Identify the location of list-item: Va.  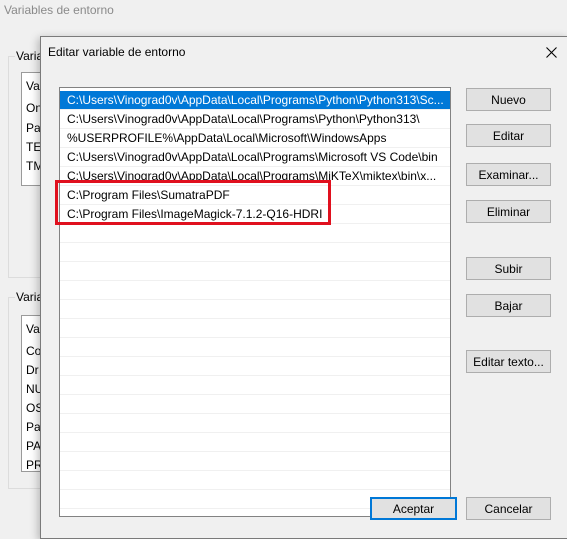
(33, 86).